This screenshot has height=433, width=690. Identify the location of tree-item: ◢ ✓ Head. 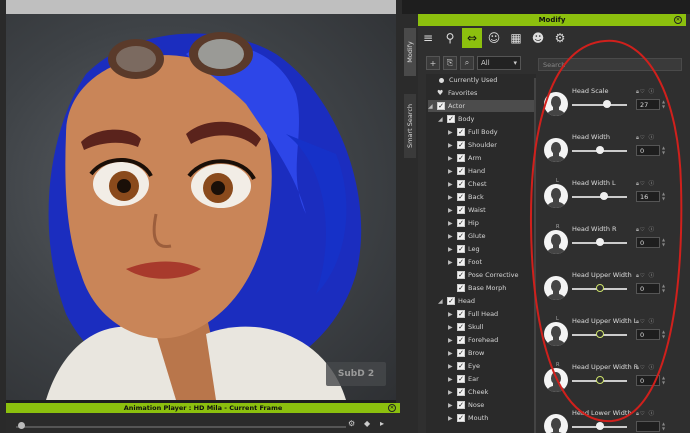
(487, 301).